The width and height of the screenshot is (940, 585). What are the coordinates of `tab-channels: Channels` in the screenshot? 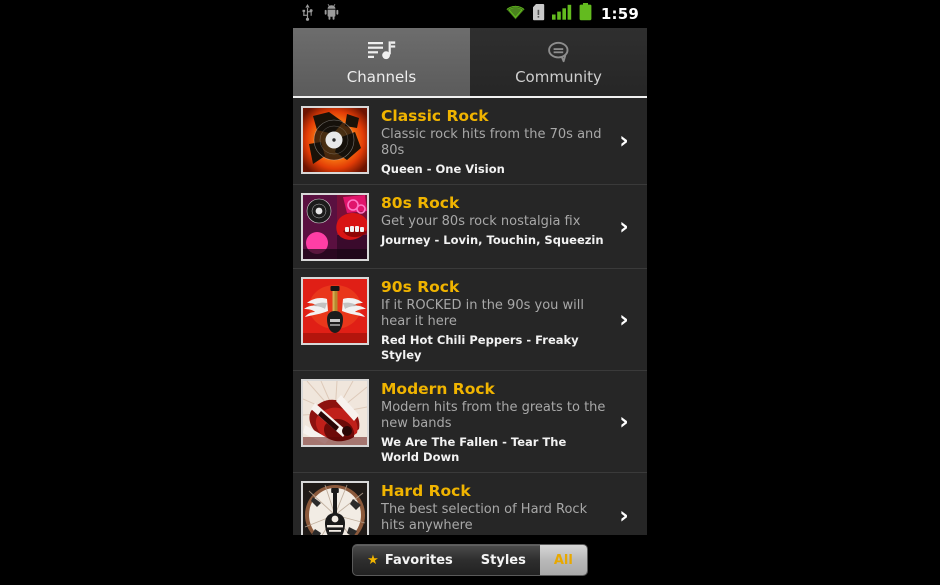 It's located at (381, 62).